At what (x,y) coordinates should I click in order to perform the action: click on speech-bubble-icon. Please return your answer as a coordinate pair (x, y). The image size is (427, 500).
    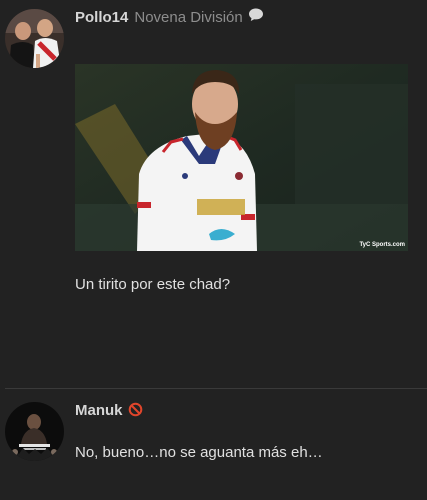
    Looking at the image, I should click on (256, 15).